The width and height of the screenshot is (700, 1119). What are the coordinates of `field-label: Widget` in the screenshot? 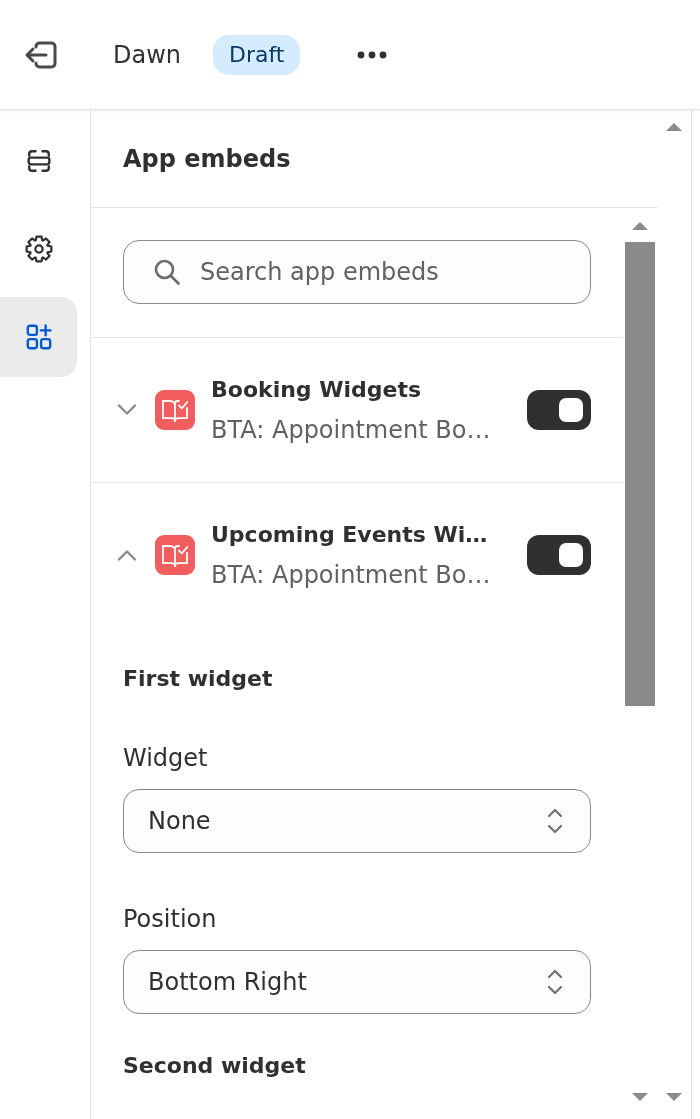 It's located at (166, 758).